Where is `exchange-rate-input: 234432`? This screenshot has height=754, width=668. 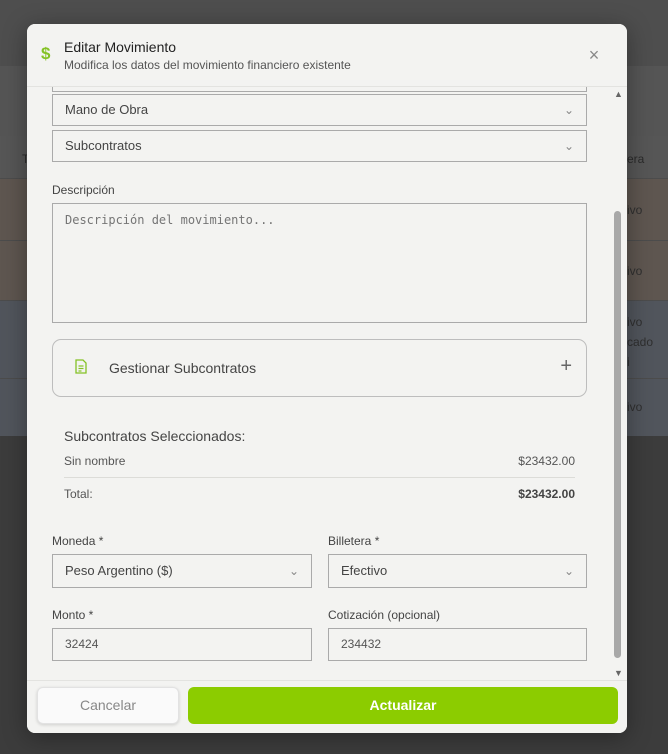 exchange-rate-input: 234432 is located at coordinates (457, 644).